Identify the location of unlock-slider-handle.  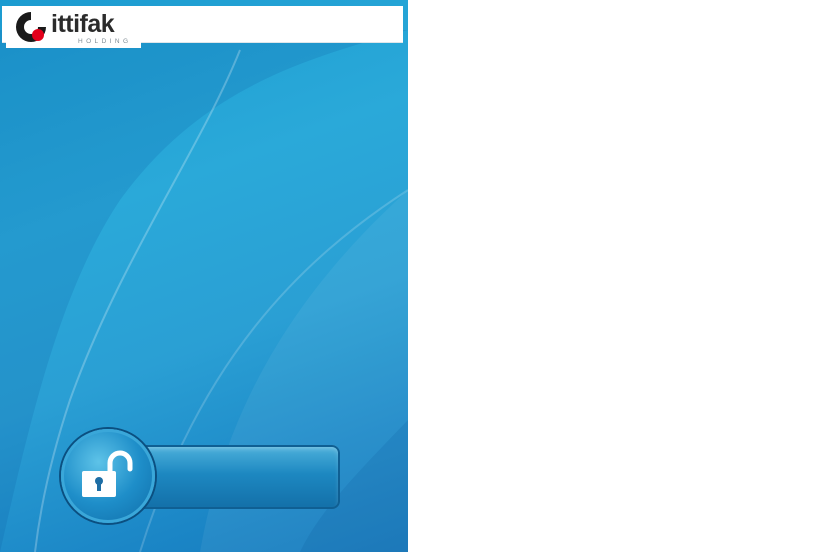
(108, 476).